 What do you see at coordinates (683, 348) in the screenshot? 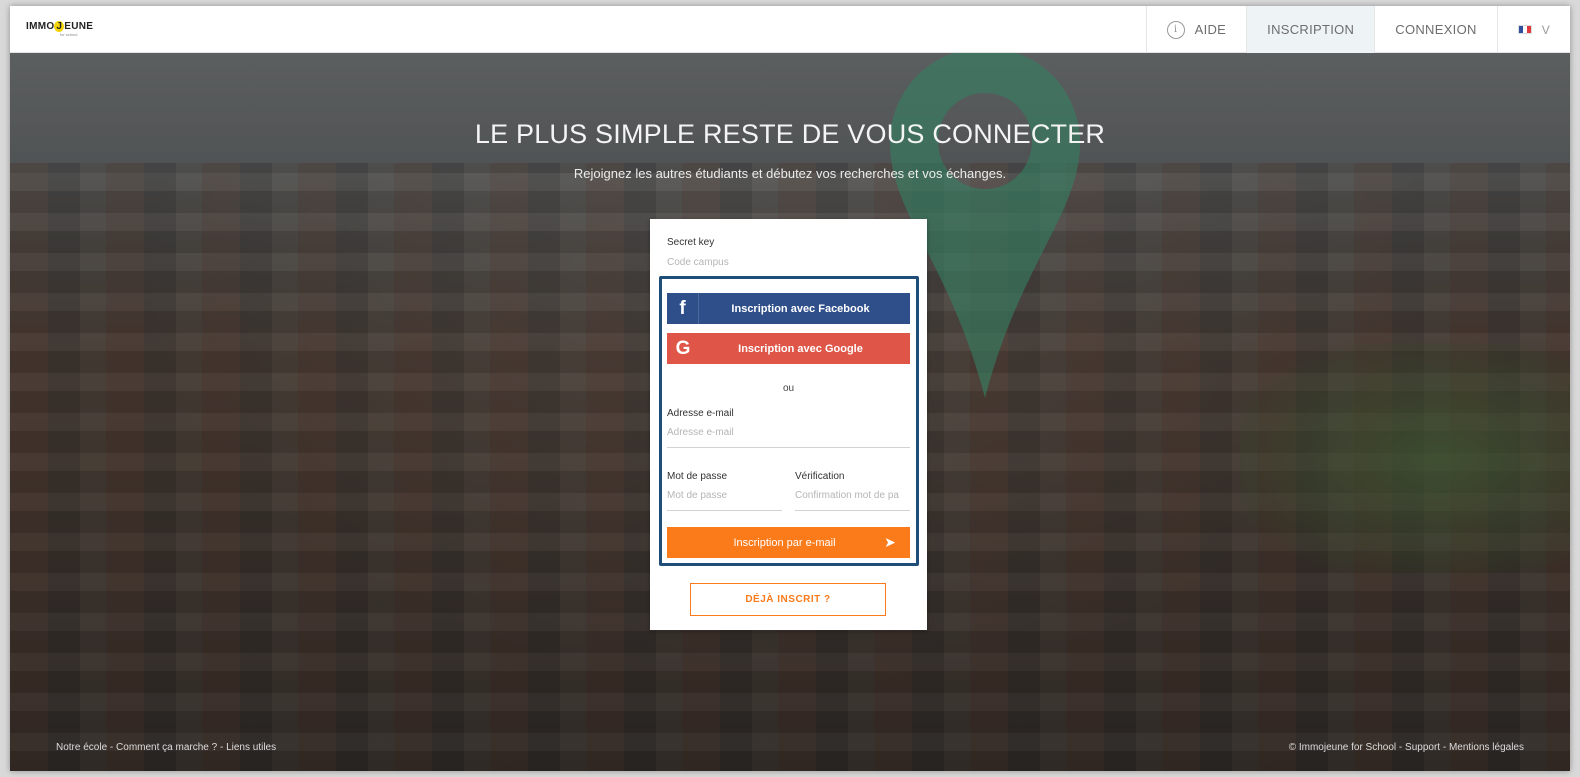
I see `google-icon: G` at bounding box center [683, 348].